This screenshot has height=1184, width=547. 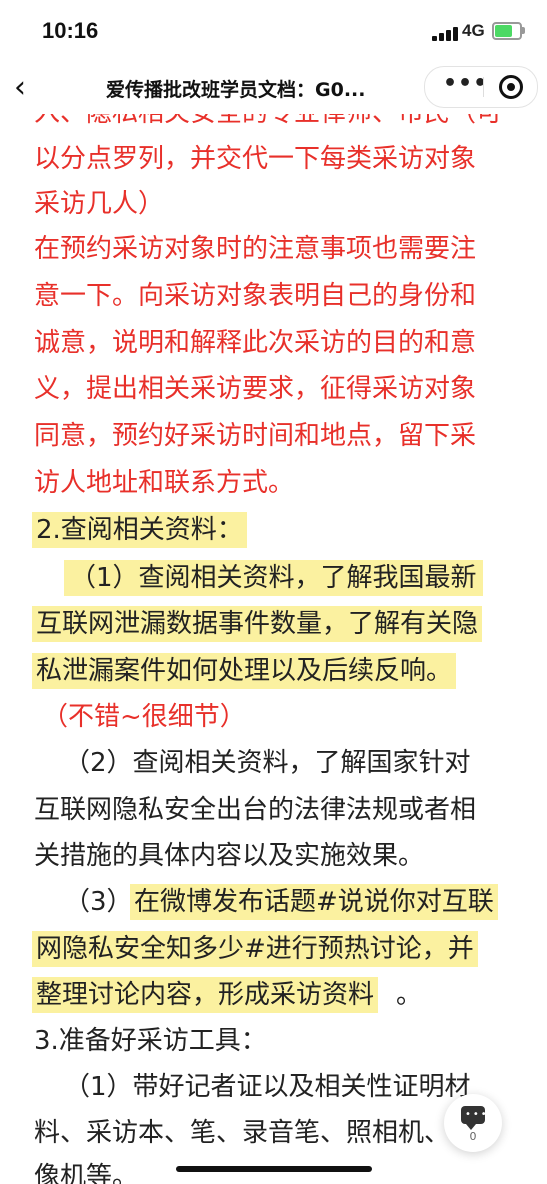 I want to click on section2-heading: 2.查阅相关资料：, so click(x=139, y=530).